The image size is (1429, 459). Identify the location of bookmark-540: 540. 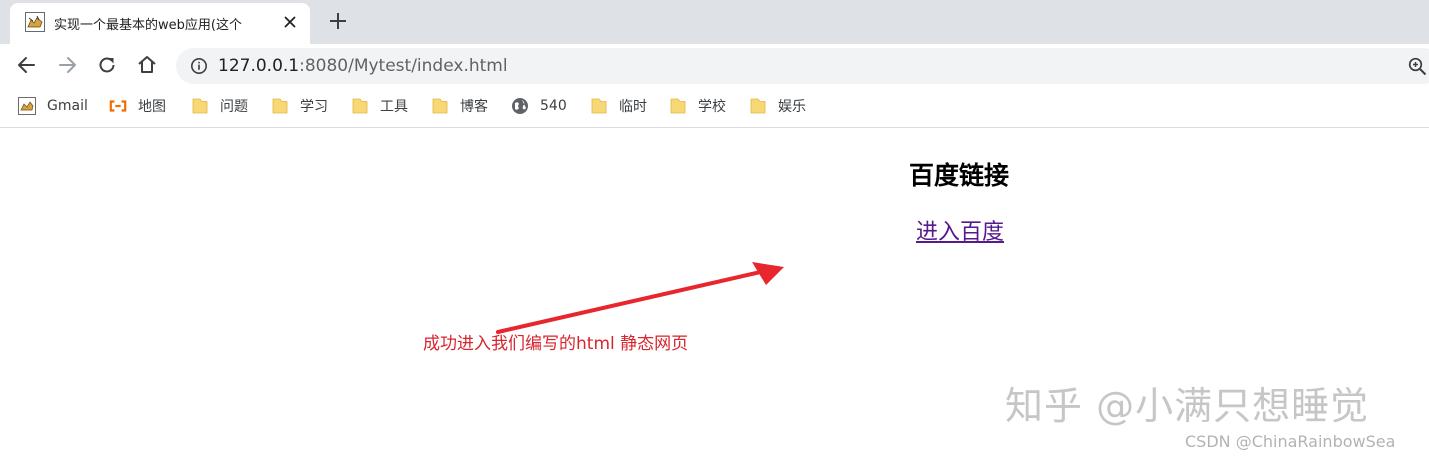
(539, 106).